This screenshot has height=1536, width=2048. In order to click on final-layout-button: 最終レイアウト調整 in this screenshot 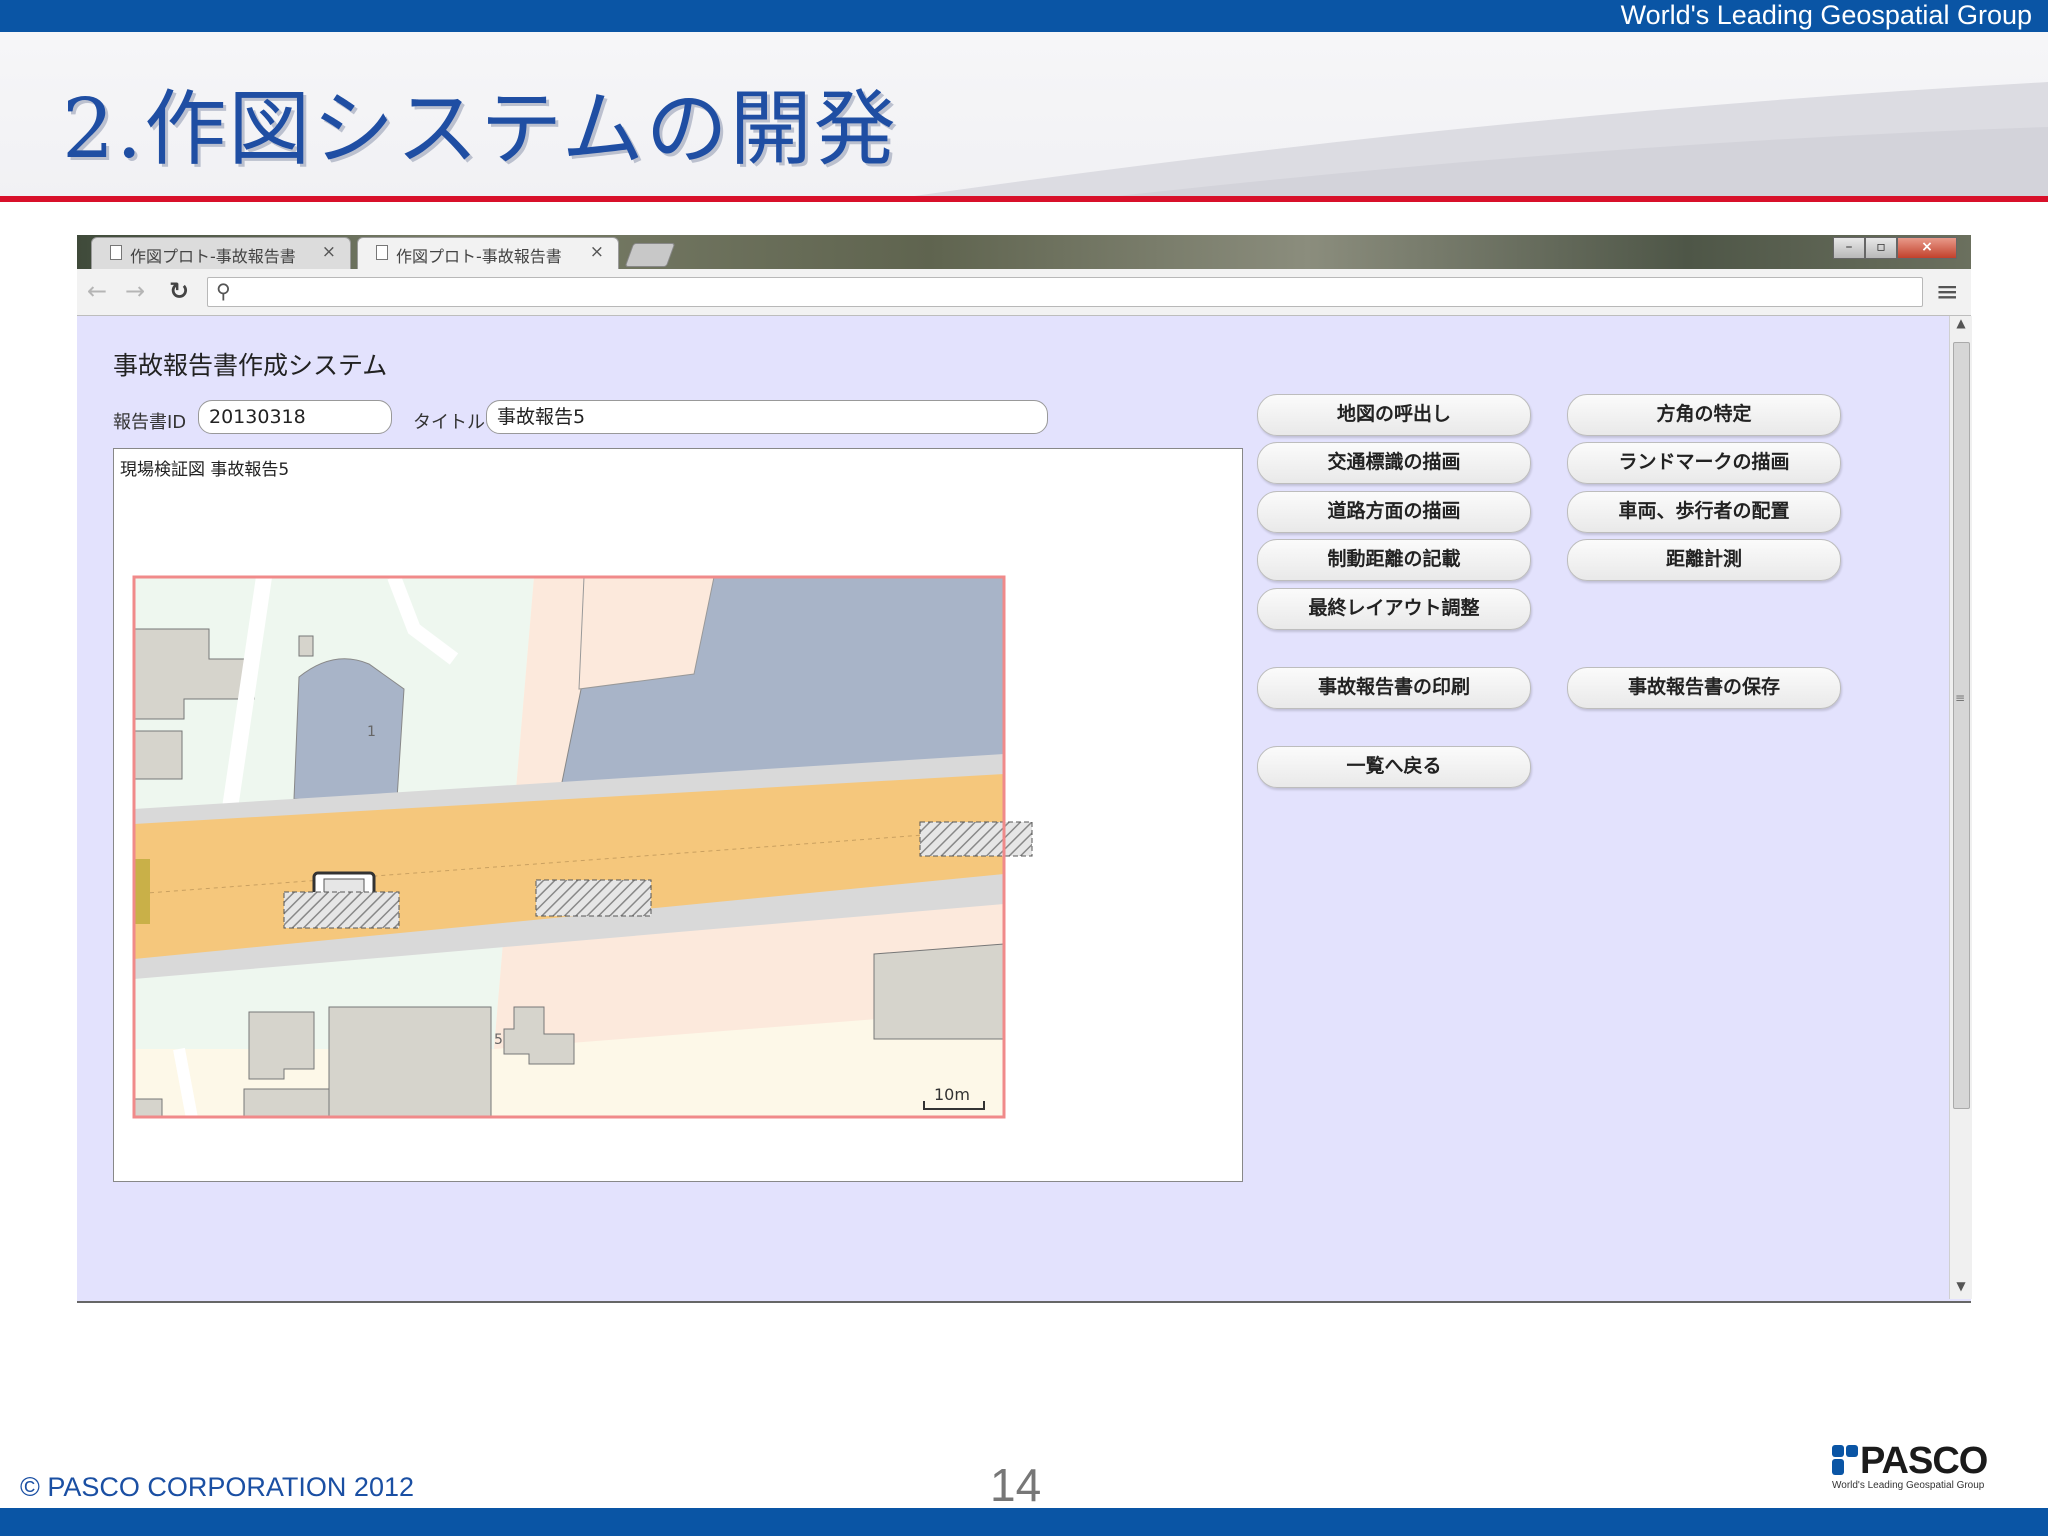, I will do `click(1394, 609)`.